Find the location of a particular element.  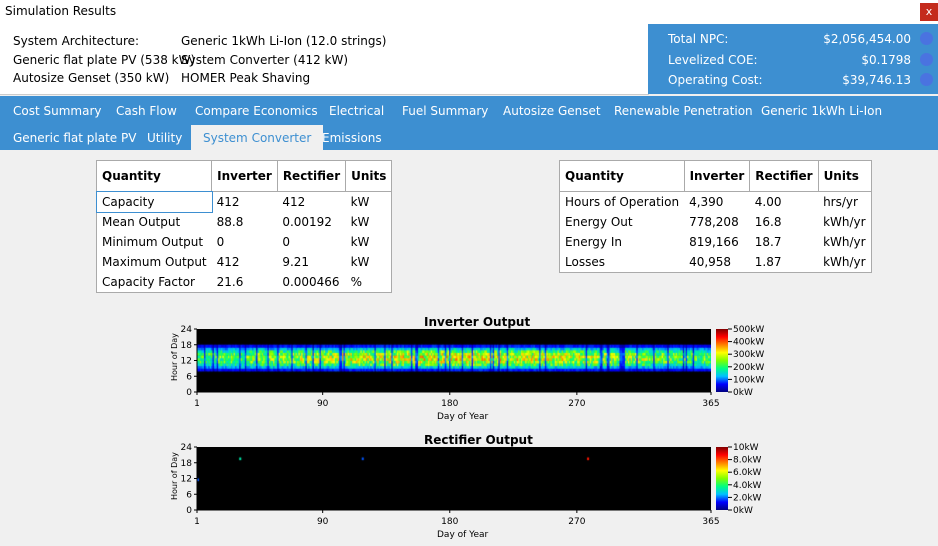

table-row: Minimum Output 0 0 kW is located at coordinates (244, 242).